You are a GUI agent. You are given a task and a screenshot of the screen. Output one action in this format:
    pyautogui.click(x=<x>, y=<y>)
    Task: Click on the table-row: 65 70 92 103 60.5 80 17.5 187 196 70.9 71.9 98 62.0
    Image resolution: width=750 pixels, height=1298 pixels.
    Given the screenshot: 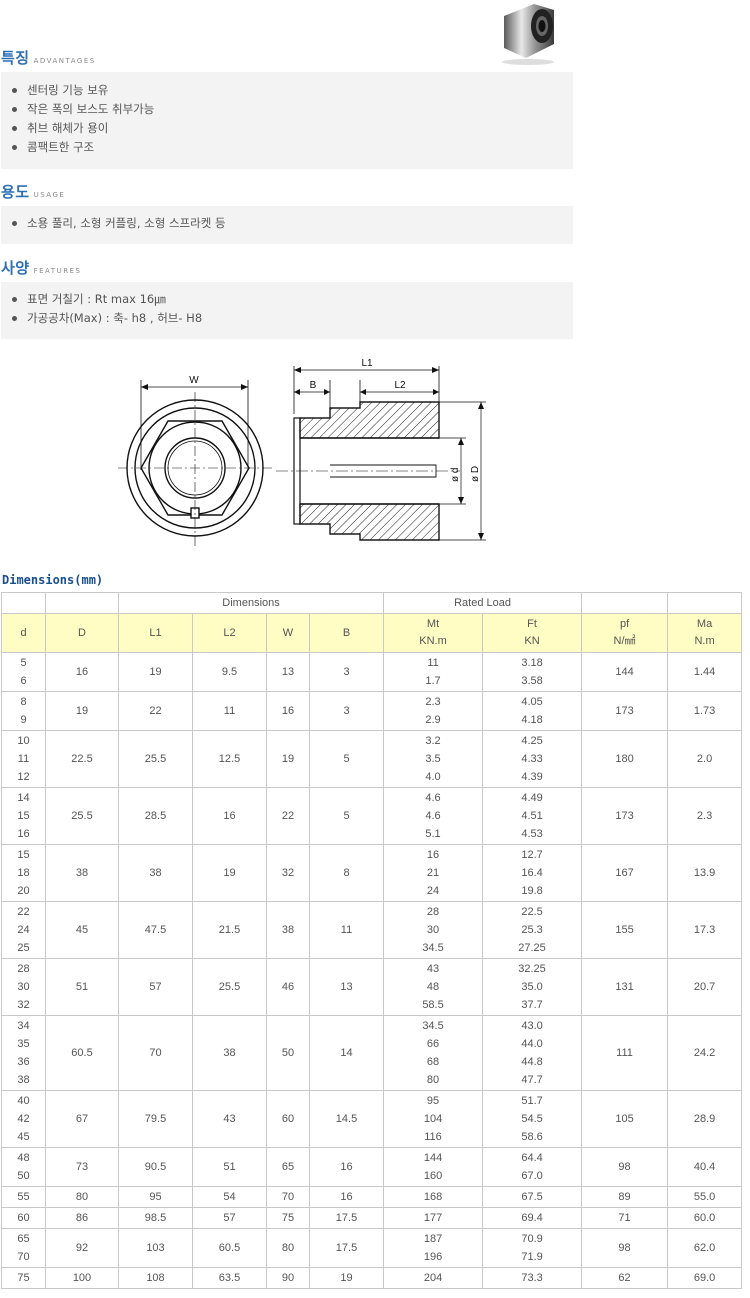 What is the action you would take?
    pyautogui.click(x=372, y=1248)
    